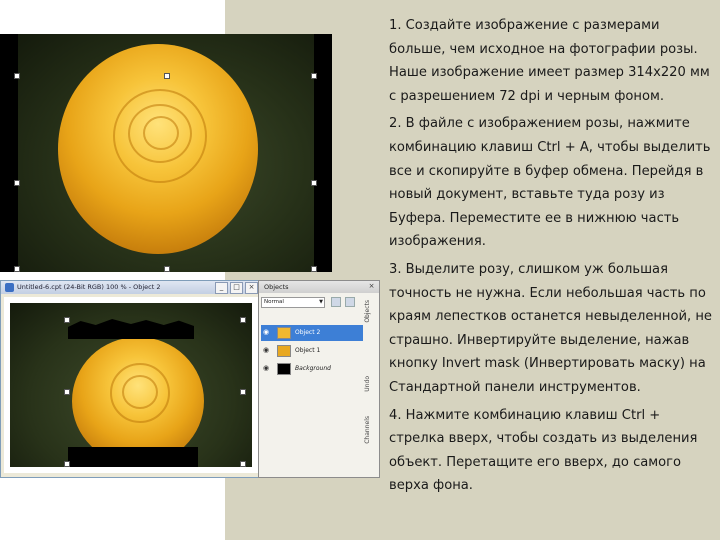 Image resolution: width=720 pixels, height=540 pixels. I want to click on close-button: ×, so click(251, 288).